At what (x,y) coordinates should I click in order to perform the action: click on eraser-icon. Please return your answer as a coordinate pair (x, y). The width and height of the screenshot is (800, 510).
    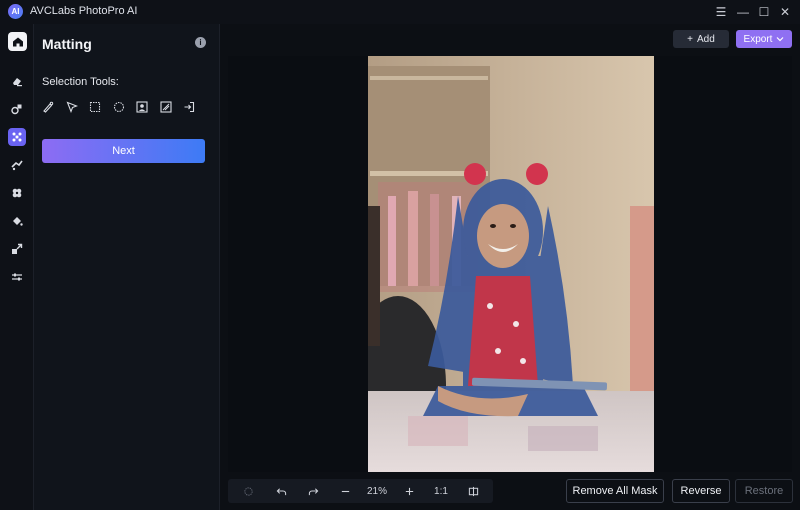
    Looking at the image, I should click on (17, 81).